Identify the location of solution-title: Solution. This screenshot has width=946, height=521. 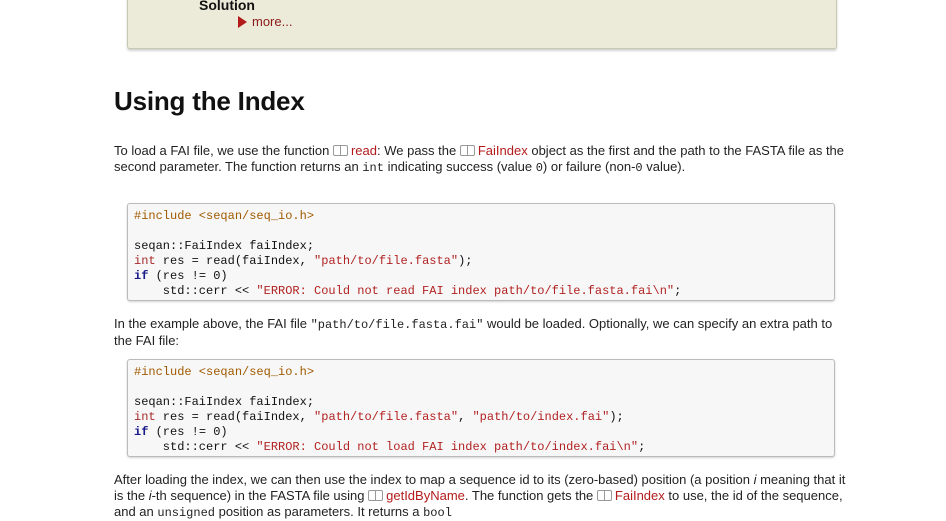
(227, 6).